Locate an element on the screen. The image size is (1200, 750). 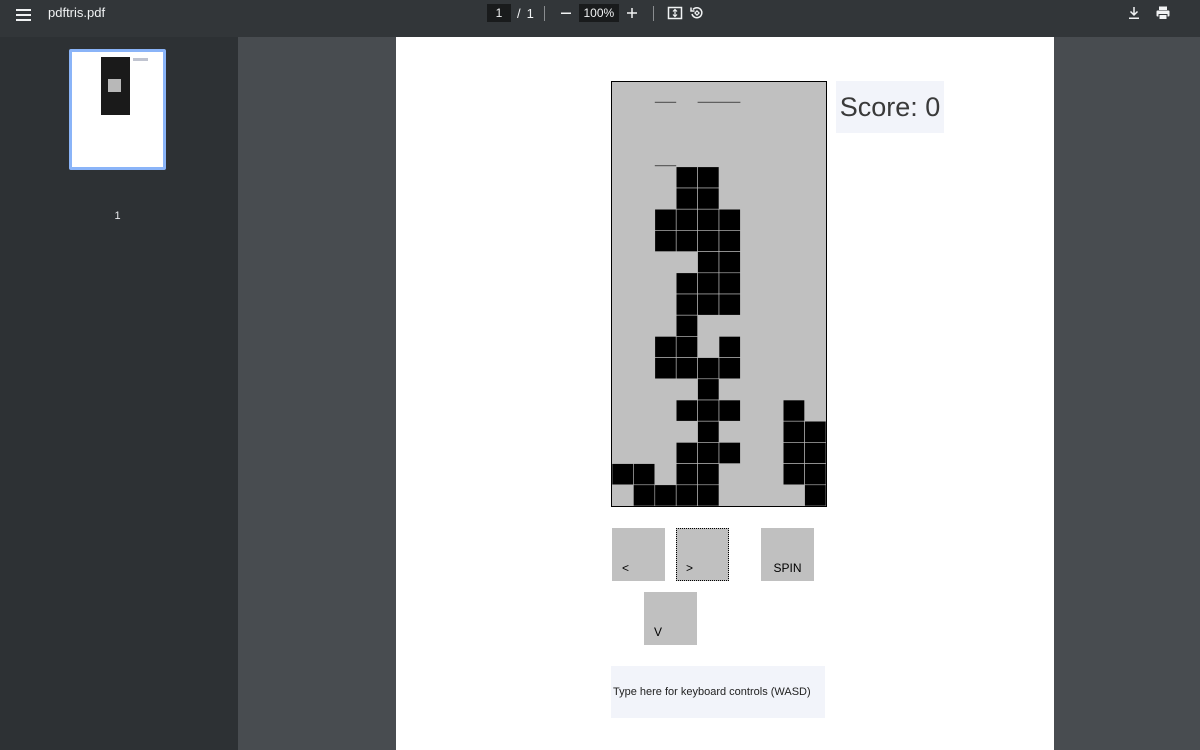
move-down-label: V is located at coordinates (658, 632).